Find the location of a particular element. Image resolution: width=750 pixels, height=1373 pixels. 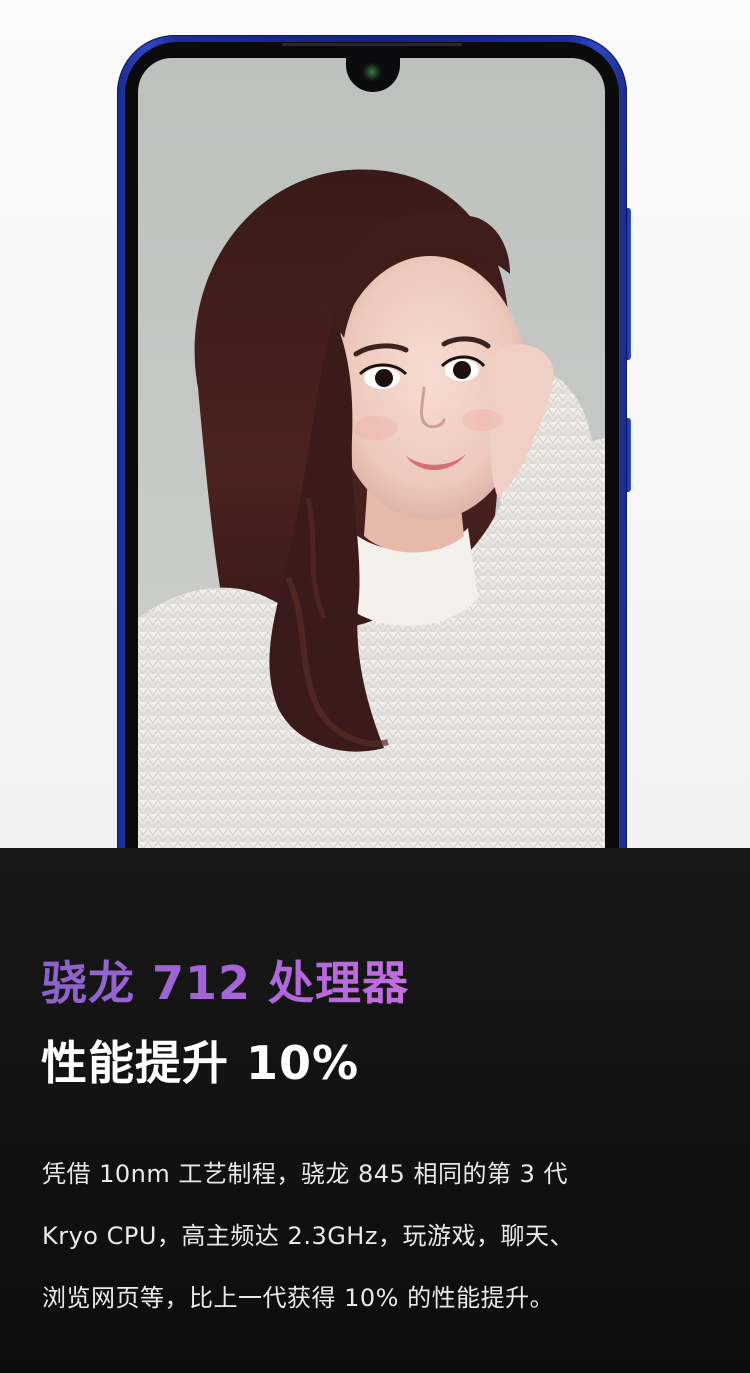

description-line: 浏览网页等，比上一代获得 10% 的性能提升。 is located at coordinates (298, 1298).